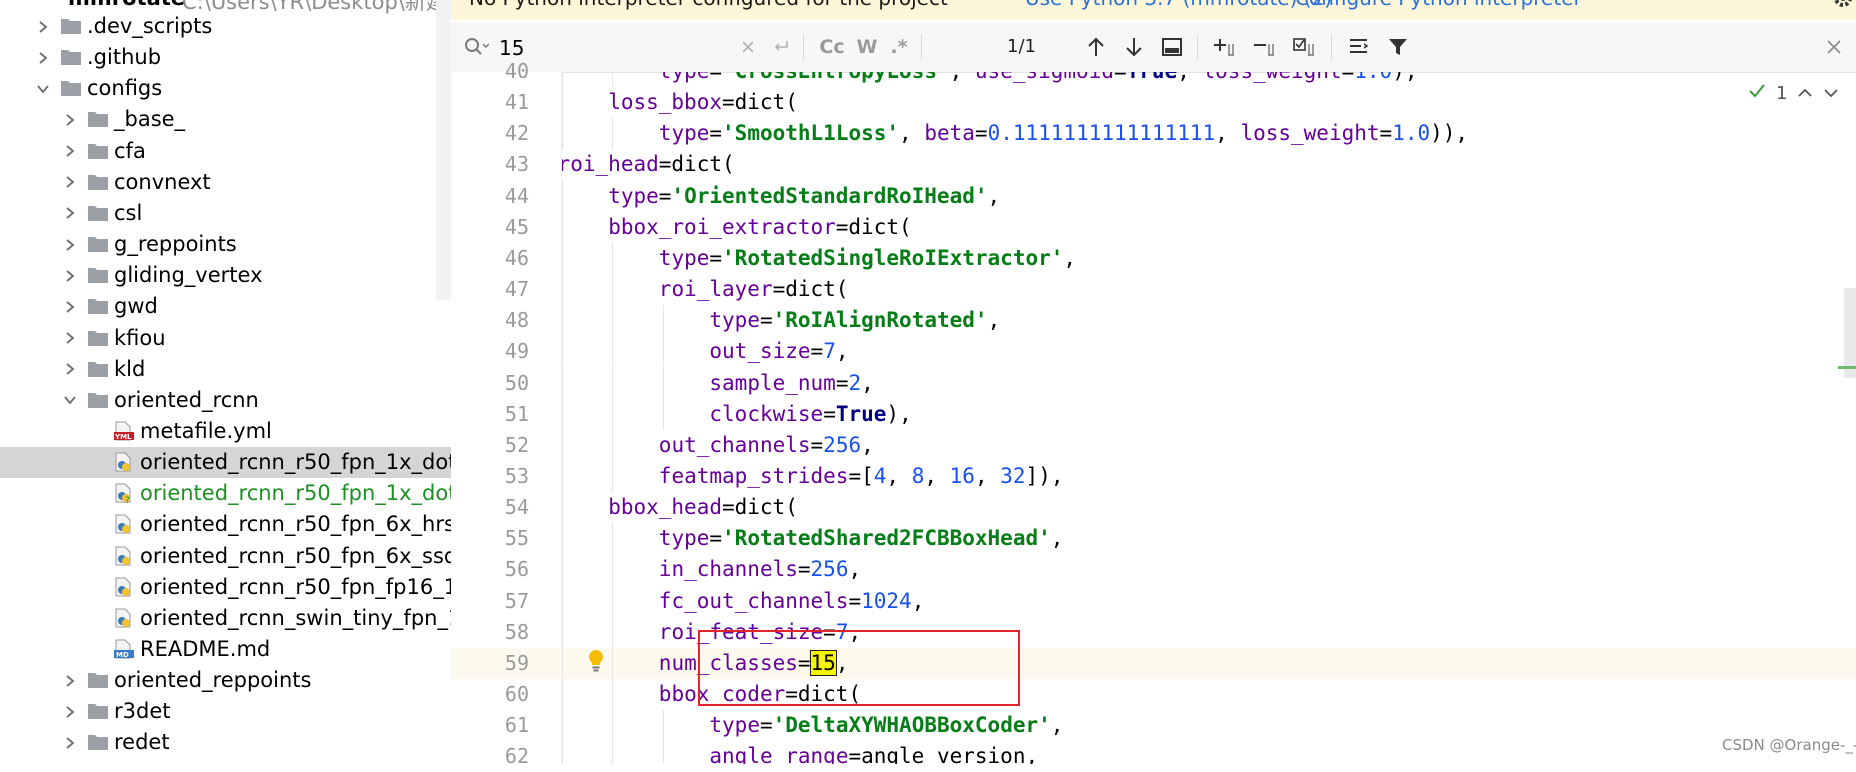 This screenshot has height=772, width=1856. Describe the element at coordinates (791, 383) in the screenshot. I see `code-line: sample_num=2,` at that location.